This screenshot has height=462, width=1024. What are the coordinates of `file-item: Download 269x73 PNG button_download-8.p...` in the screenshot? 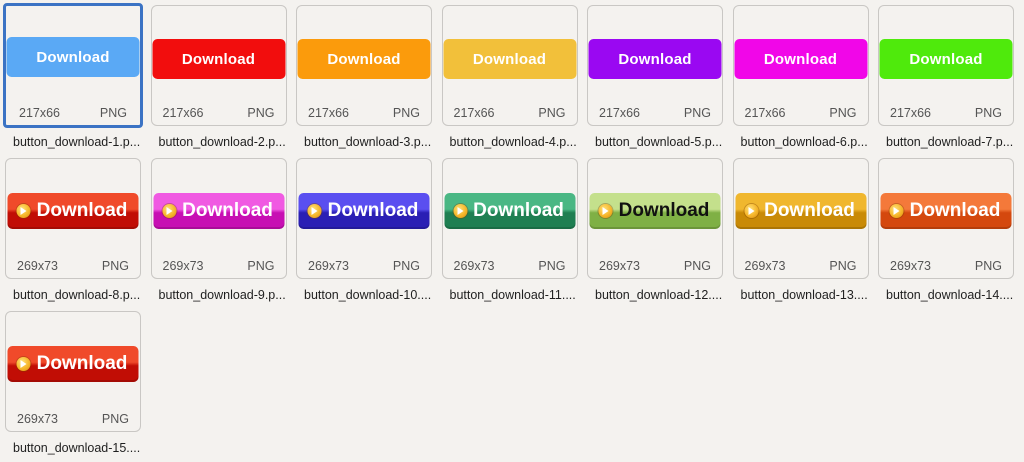 It's located at (73, 232).